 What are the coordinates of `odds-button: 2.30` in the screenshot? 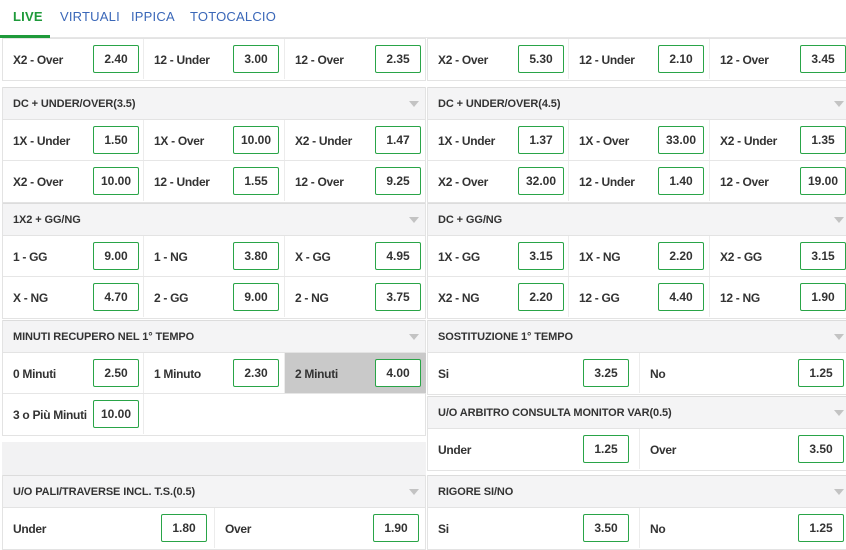 It's located at (256, 373).